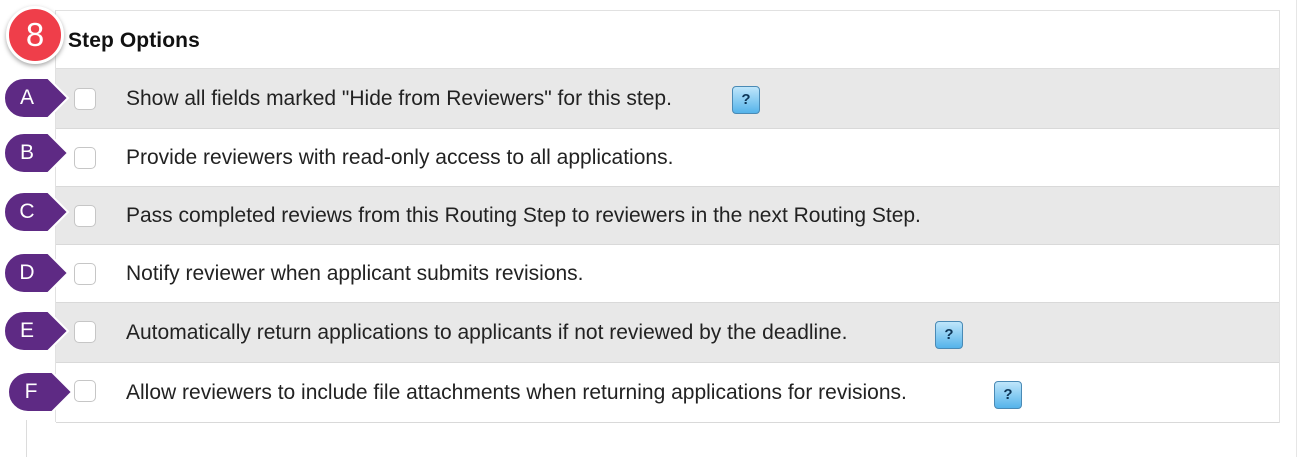 The width and height of the screenshot is (1315, 457). I want to click on pass-completed-reviews-checkbox, so click(85, 216).